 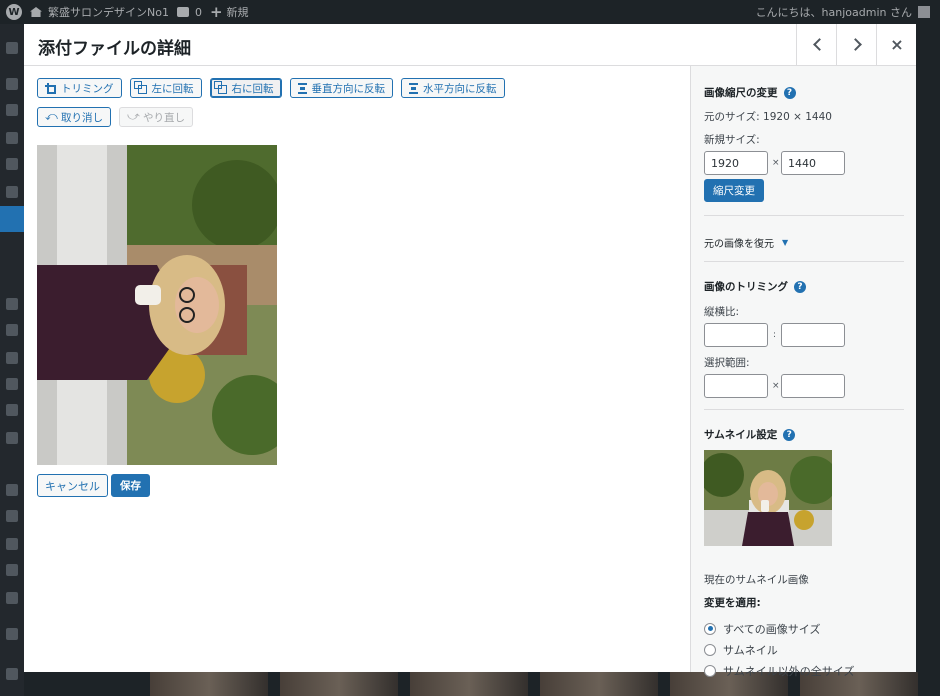 I want to click on flip-vertical-button: 垂直方向に反転, so click(x=341, y=88).